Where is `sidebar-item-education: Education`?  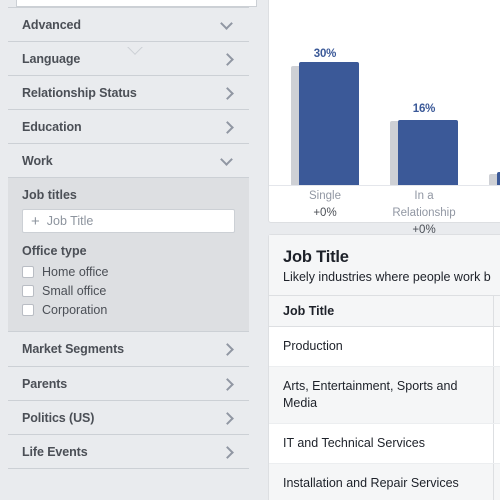 sidebar-item-education: Education is located at coordinates (128, 126).